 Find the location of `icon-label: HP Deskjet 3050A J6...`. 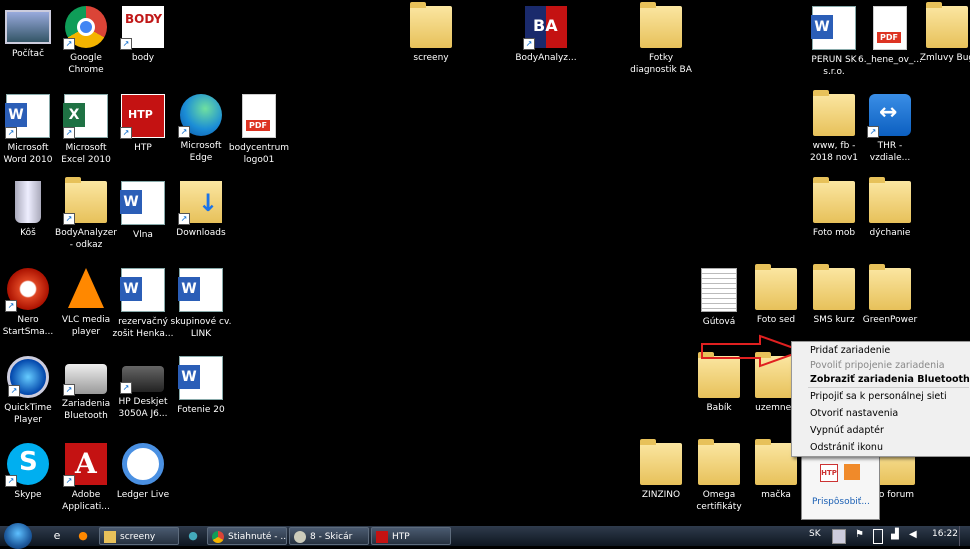

icon-label: HP Deskjet 3050A J6... is located at coordinates (143, 408).